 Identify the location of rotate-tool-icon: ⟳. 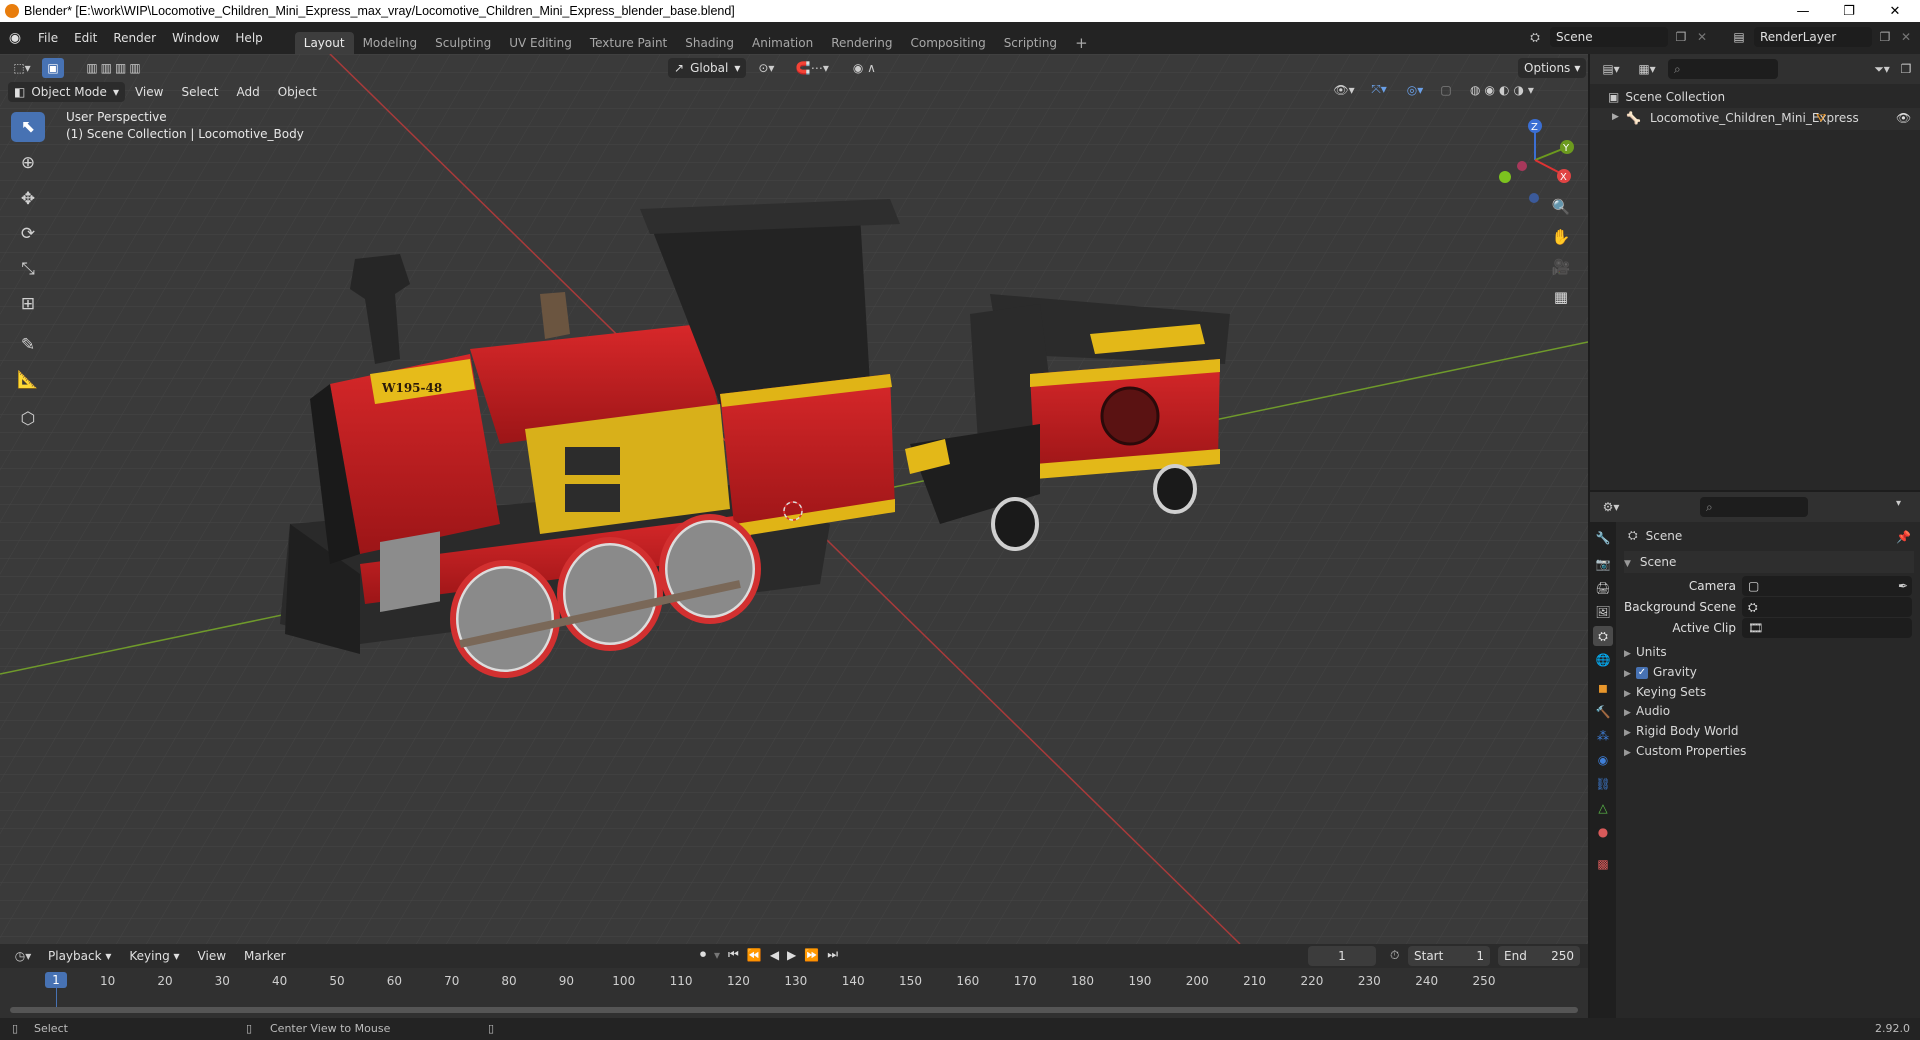
(28, 234).